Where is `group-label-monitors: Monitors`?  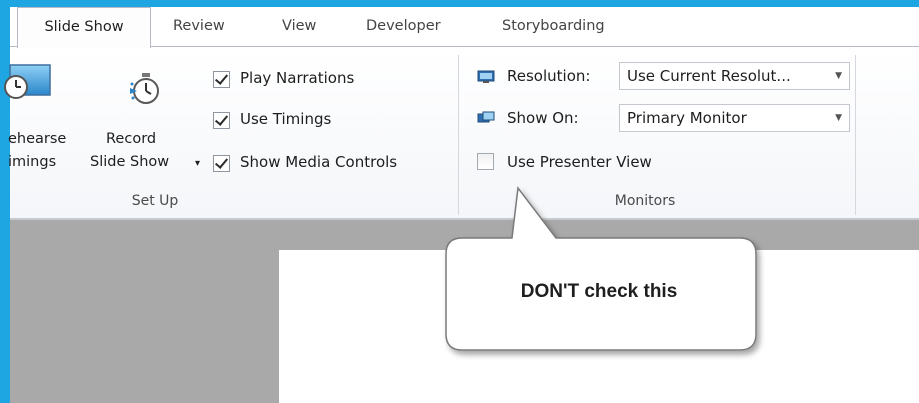
group-label-monitors: Monitors is located at coordinates (645, 201).